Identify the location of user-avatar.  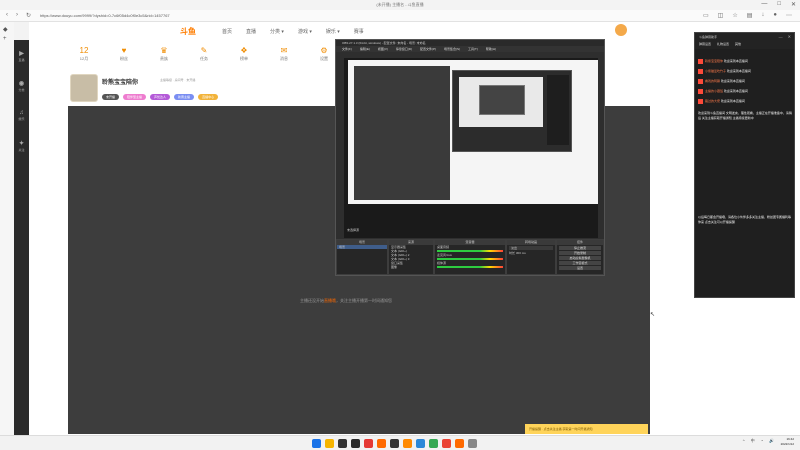
(621, 30).